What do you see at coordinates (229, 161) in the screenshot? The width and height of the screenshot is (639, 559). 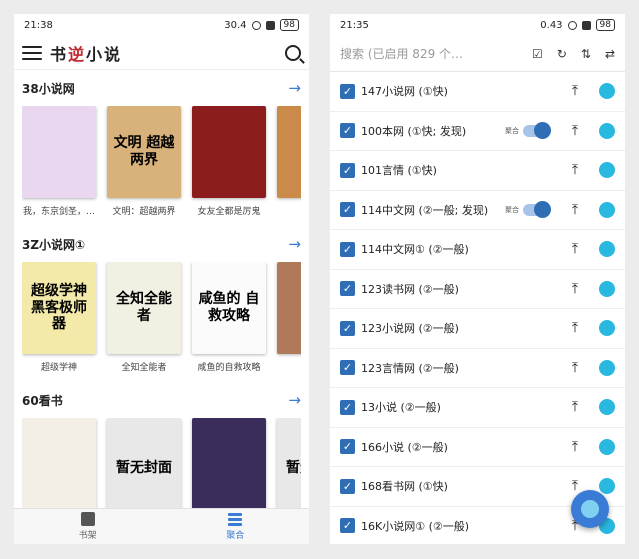 I see `book-card: 女友全都是厉鬼` at bounding box center [229, 161].